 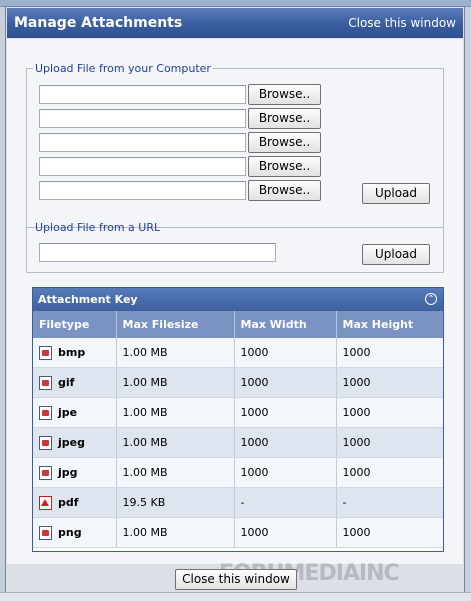 I want to click on filetype-text: gif, so click(x=66, y=382).